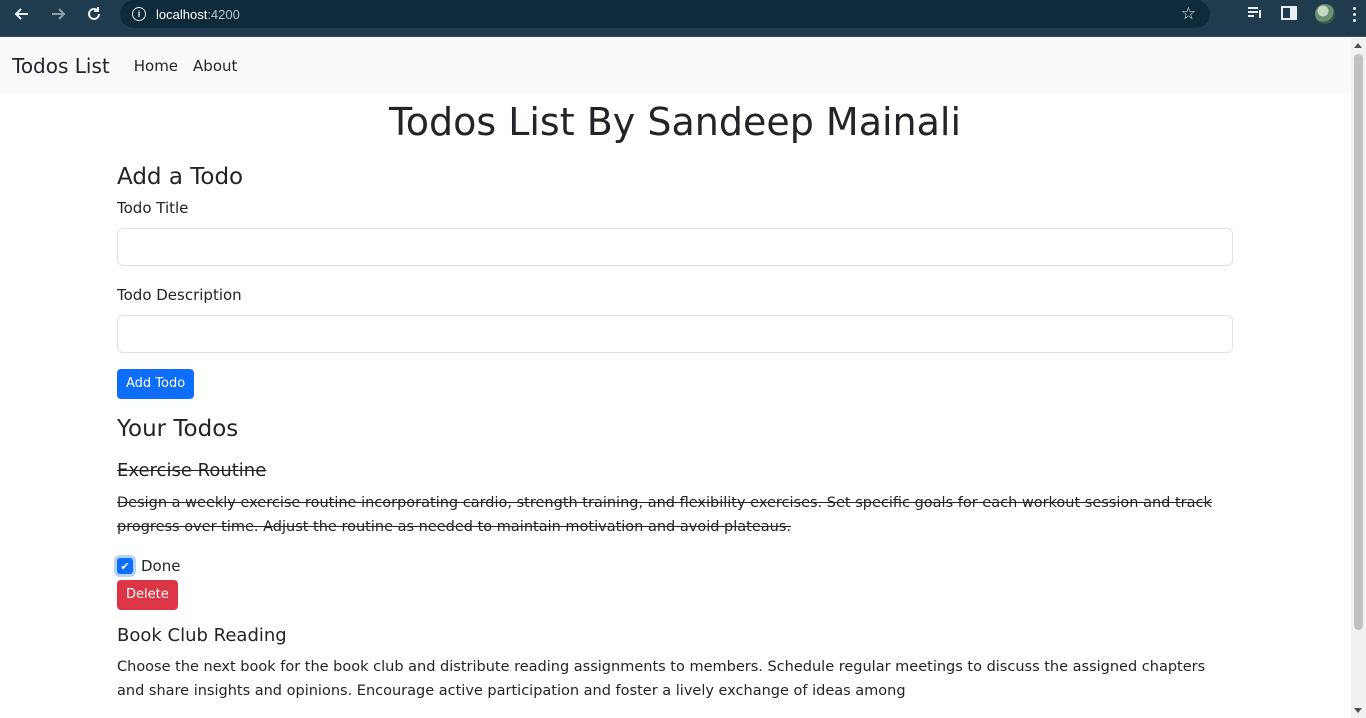 The width and height of the screenshot is (1366, 718). Describe the element at coordinates (675, 122) in the screenshot. I see `page-title: Todos List By Sandeep Mainali` at that location.